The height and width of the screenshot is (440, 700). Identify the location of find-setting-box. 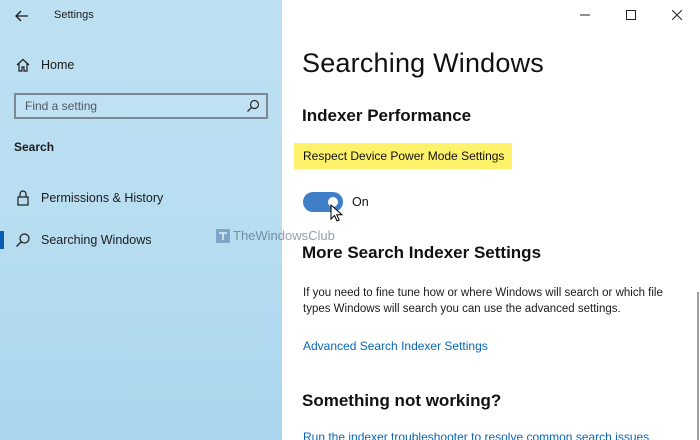
(141, 106).